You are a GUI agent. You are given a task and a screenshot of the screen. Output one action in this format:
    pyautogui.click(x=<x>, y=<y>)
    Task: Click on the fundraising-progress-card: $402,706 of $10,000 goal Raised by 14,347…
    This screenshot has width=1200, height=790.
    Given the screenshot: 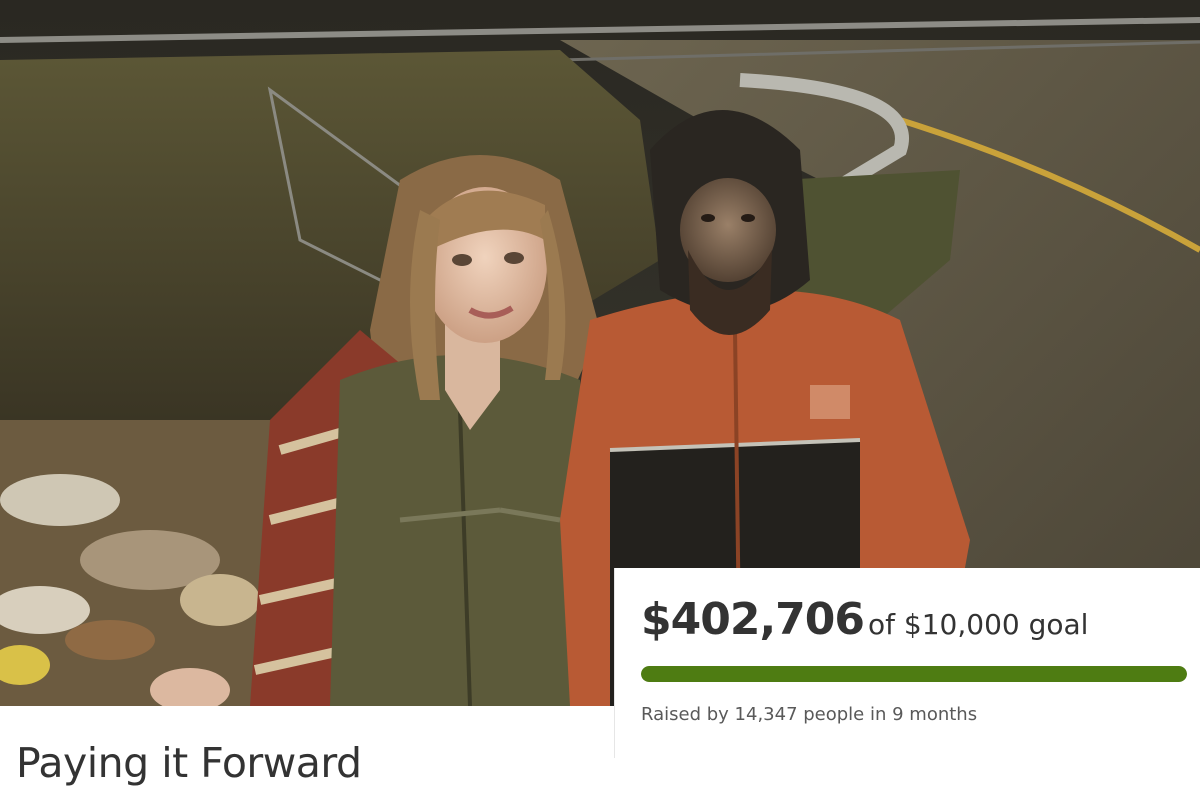 What is the action you would take?
    pyautogui.click(x=907, y=663)
    